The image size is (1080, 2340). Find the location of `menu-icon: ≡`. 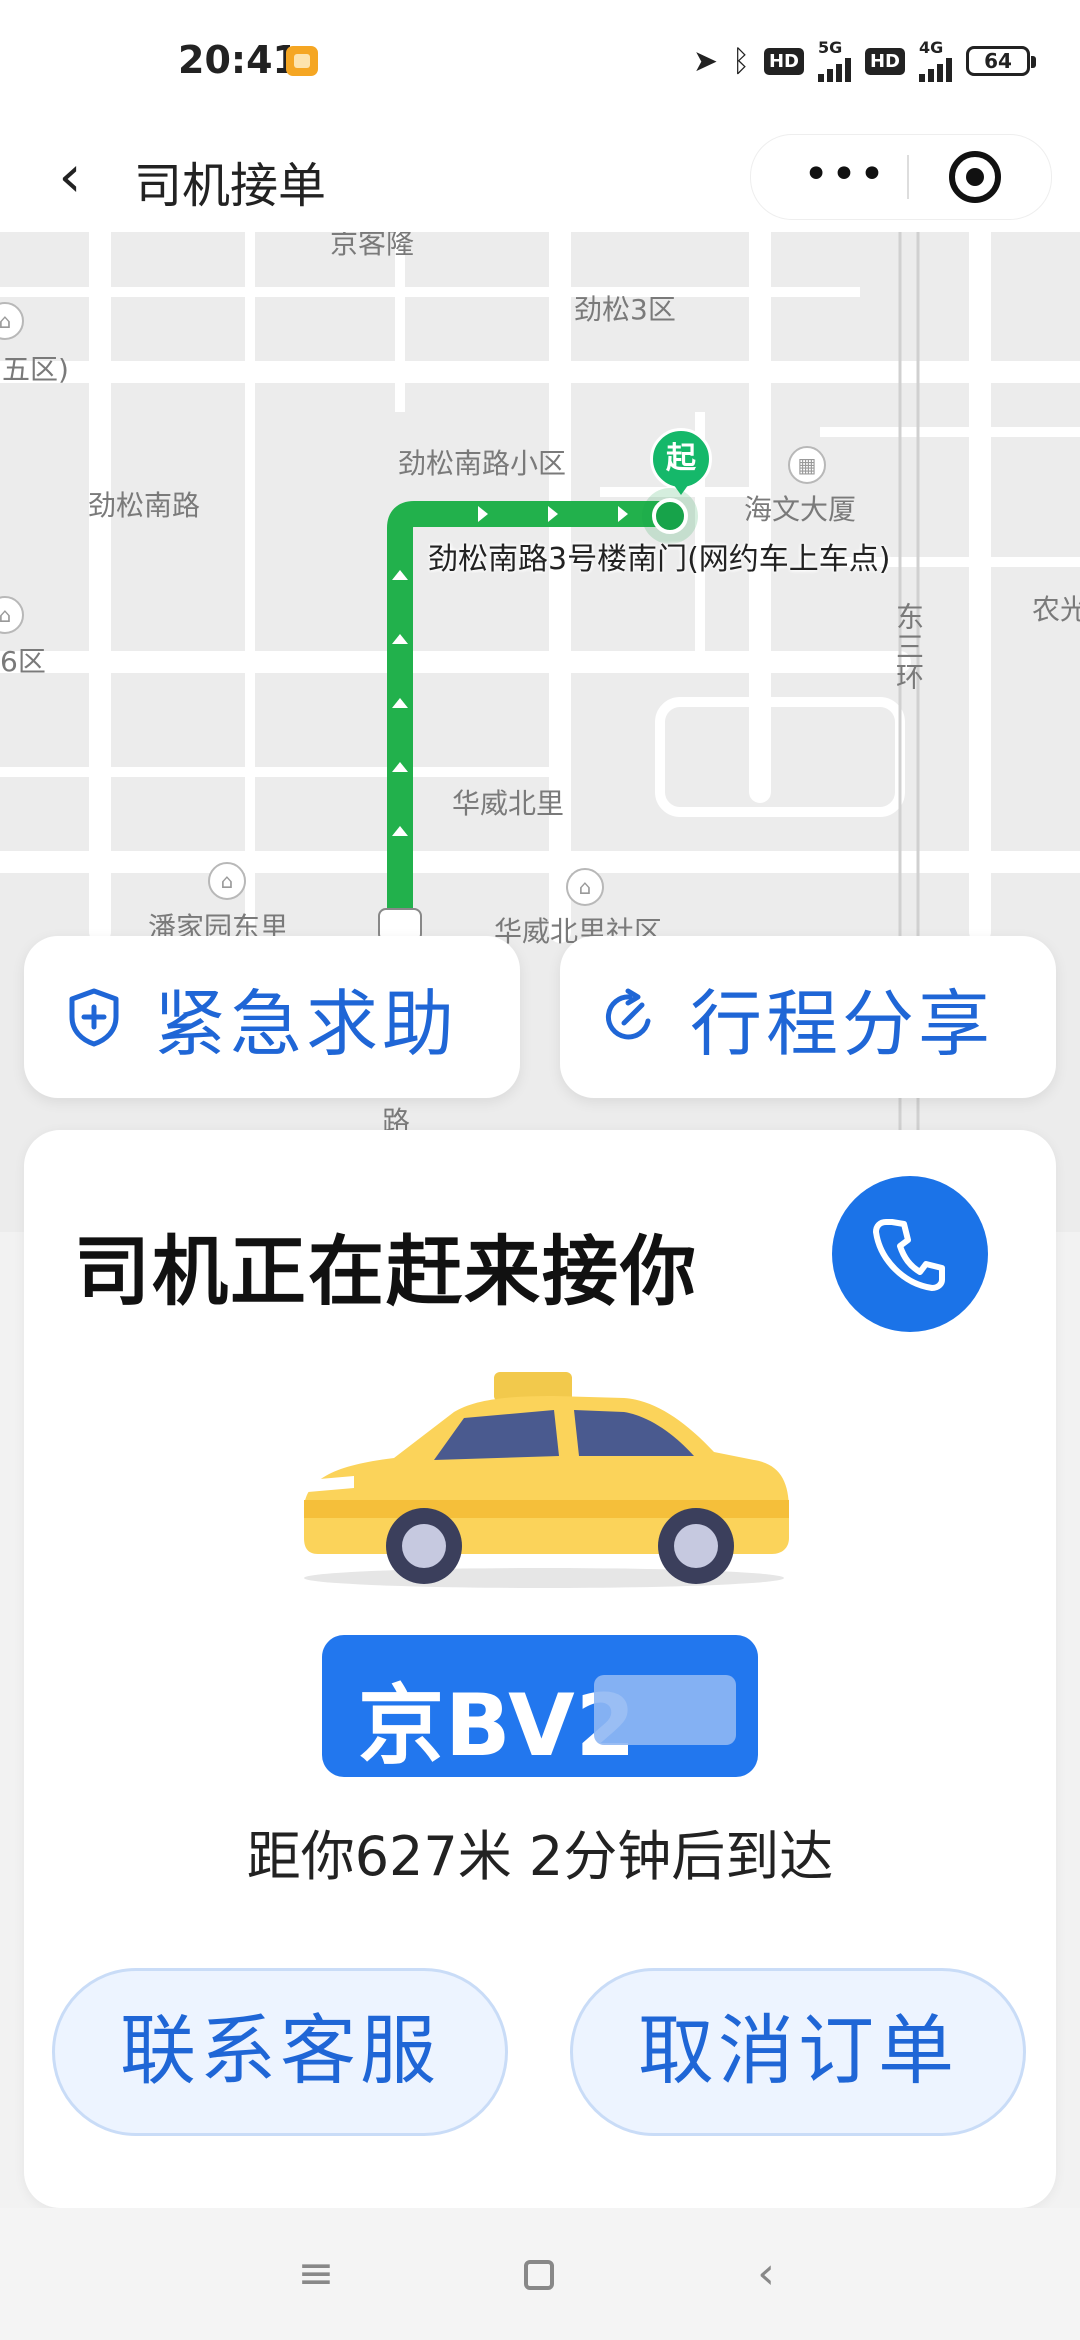

menu-icon: ≡ is located at coordinates (316, 2274).